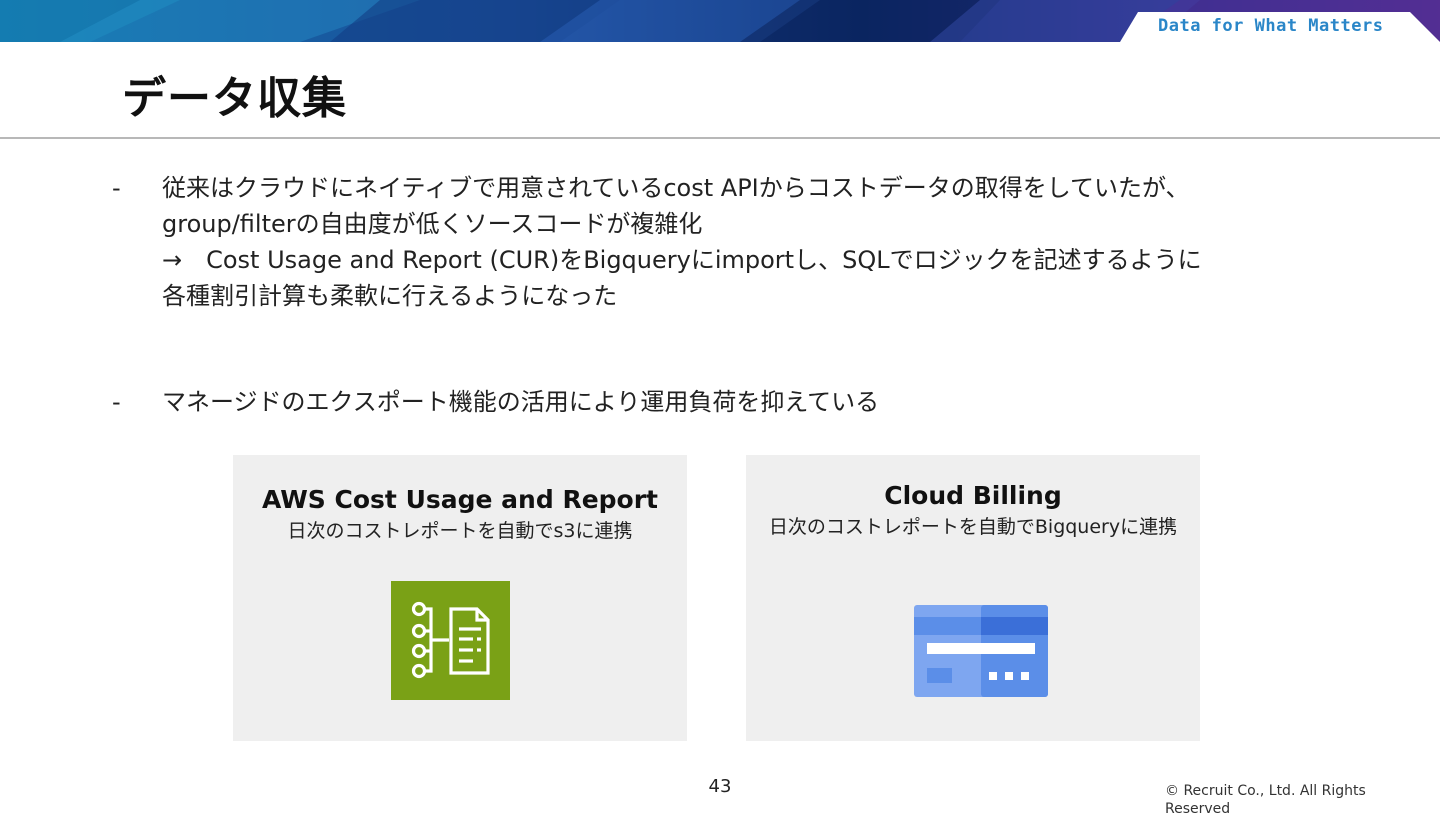 The height and width of the screenshot is (818, 1440). I want to click on cloud-billing-card-icon, so click(981, 653).